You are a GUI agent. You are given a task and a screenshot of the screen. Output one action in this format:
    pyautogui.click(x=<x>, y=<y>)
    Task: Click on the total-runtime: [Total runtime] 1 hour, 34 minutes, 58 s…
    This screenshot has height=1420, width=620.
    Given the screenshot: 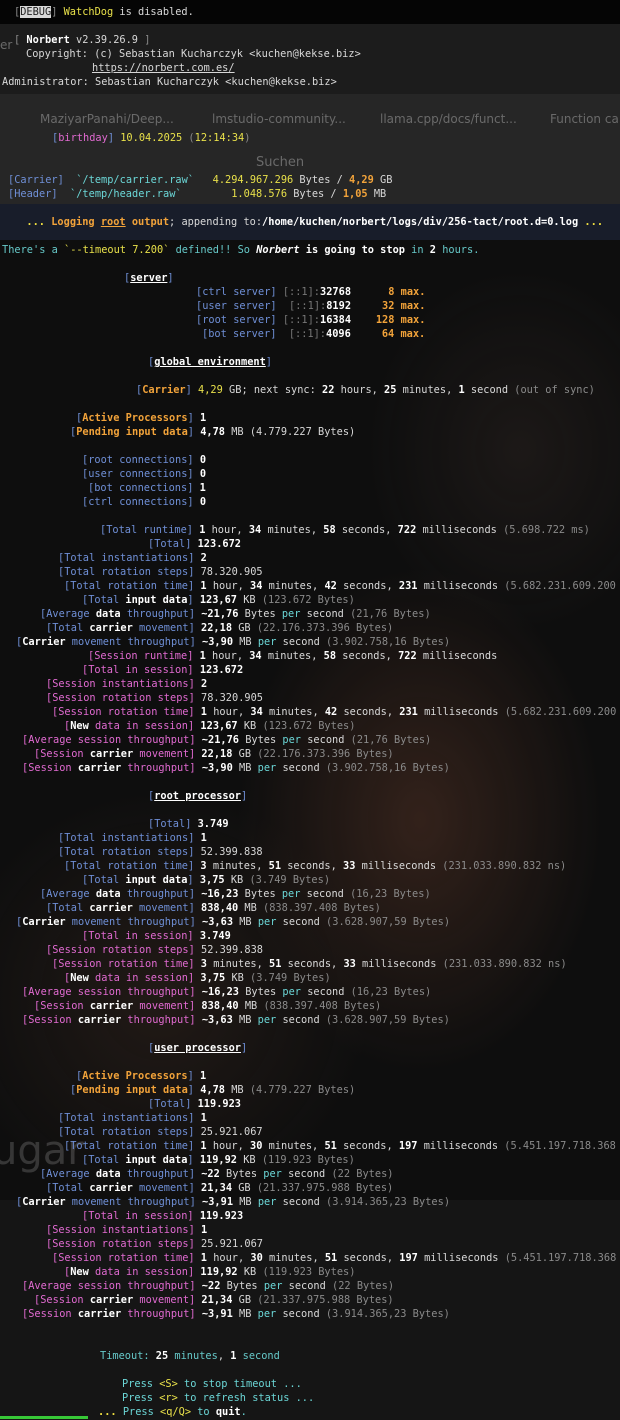 What is the action you would take?
    pyautogui.click(x=345, y=530)
    